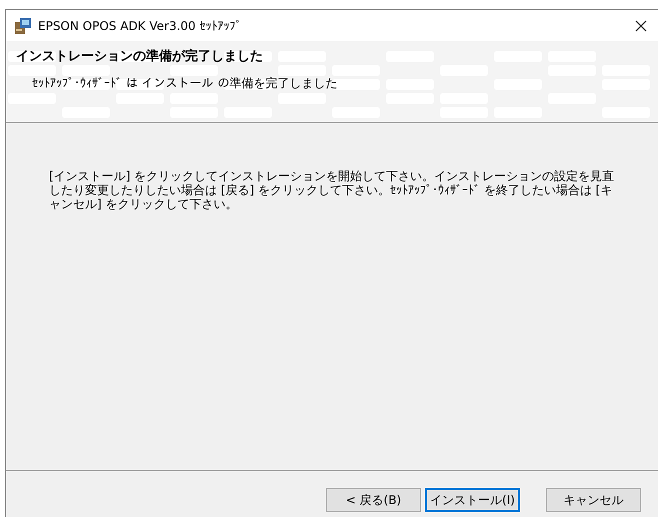 Image resolution: width=658 pixels, height=517 pixels. Describe the element at coordinates (593, 500) in the screenshot. I see `dialog-button: キャンセル` at that location.